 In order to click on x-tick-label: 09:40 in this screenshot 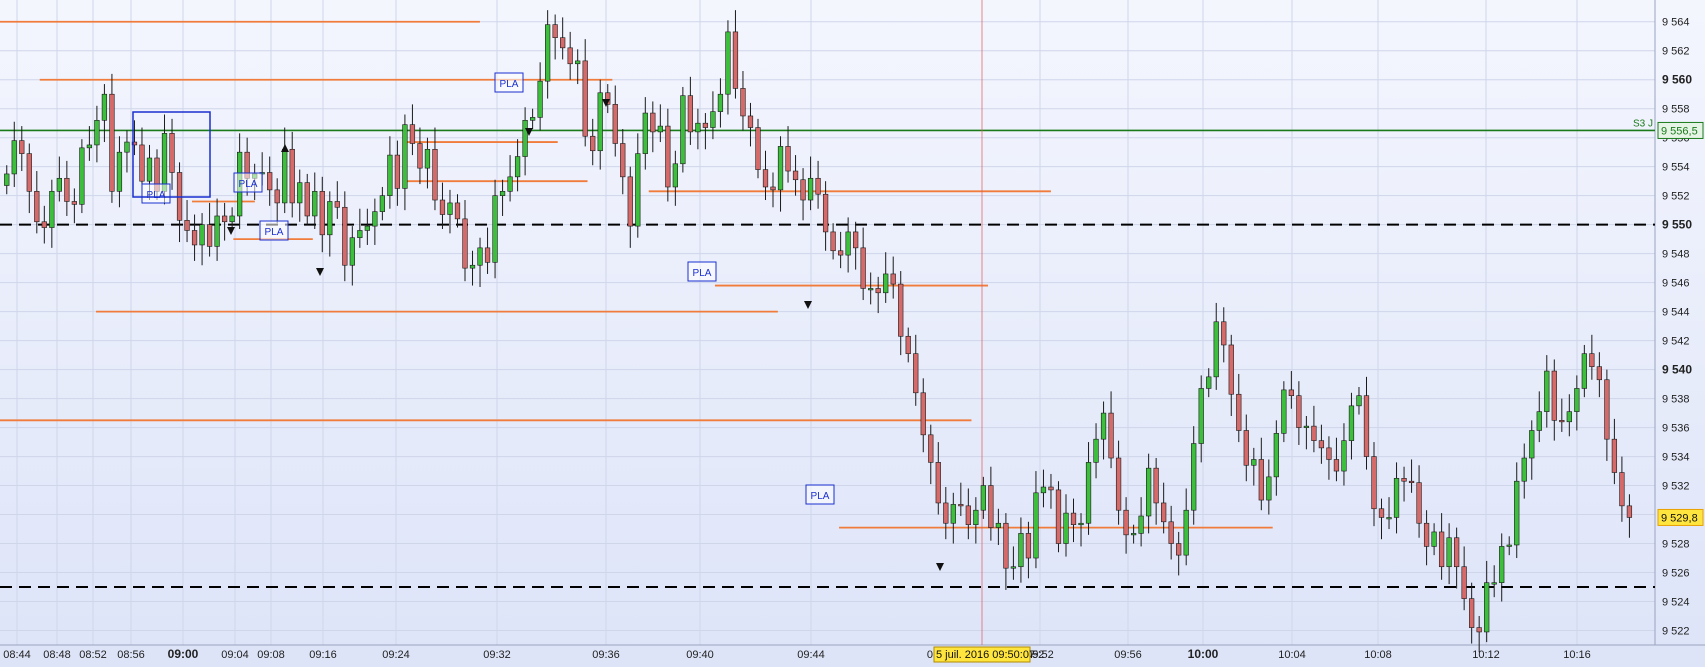, I will do `click(700, 655)`.